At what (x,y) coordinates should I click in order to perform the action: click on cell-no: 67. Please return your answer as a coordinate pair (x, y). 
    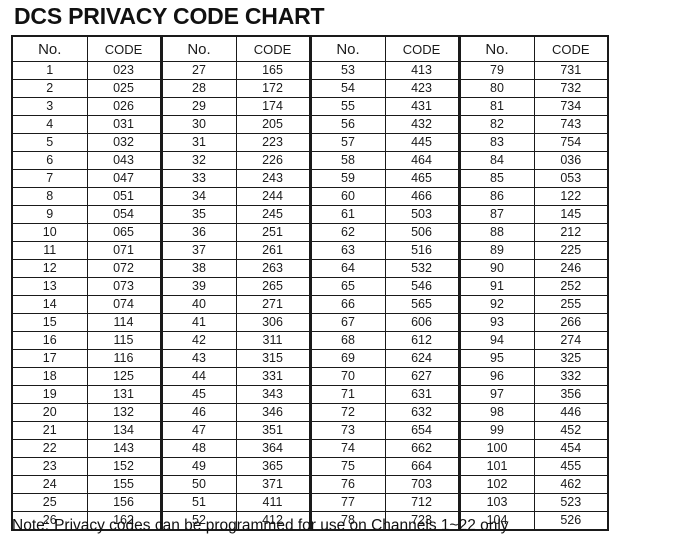
    Looking at the image, I should click on (347, 322).